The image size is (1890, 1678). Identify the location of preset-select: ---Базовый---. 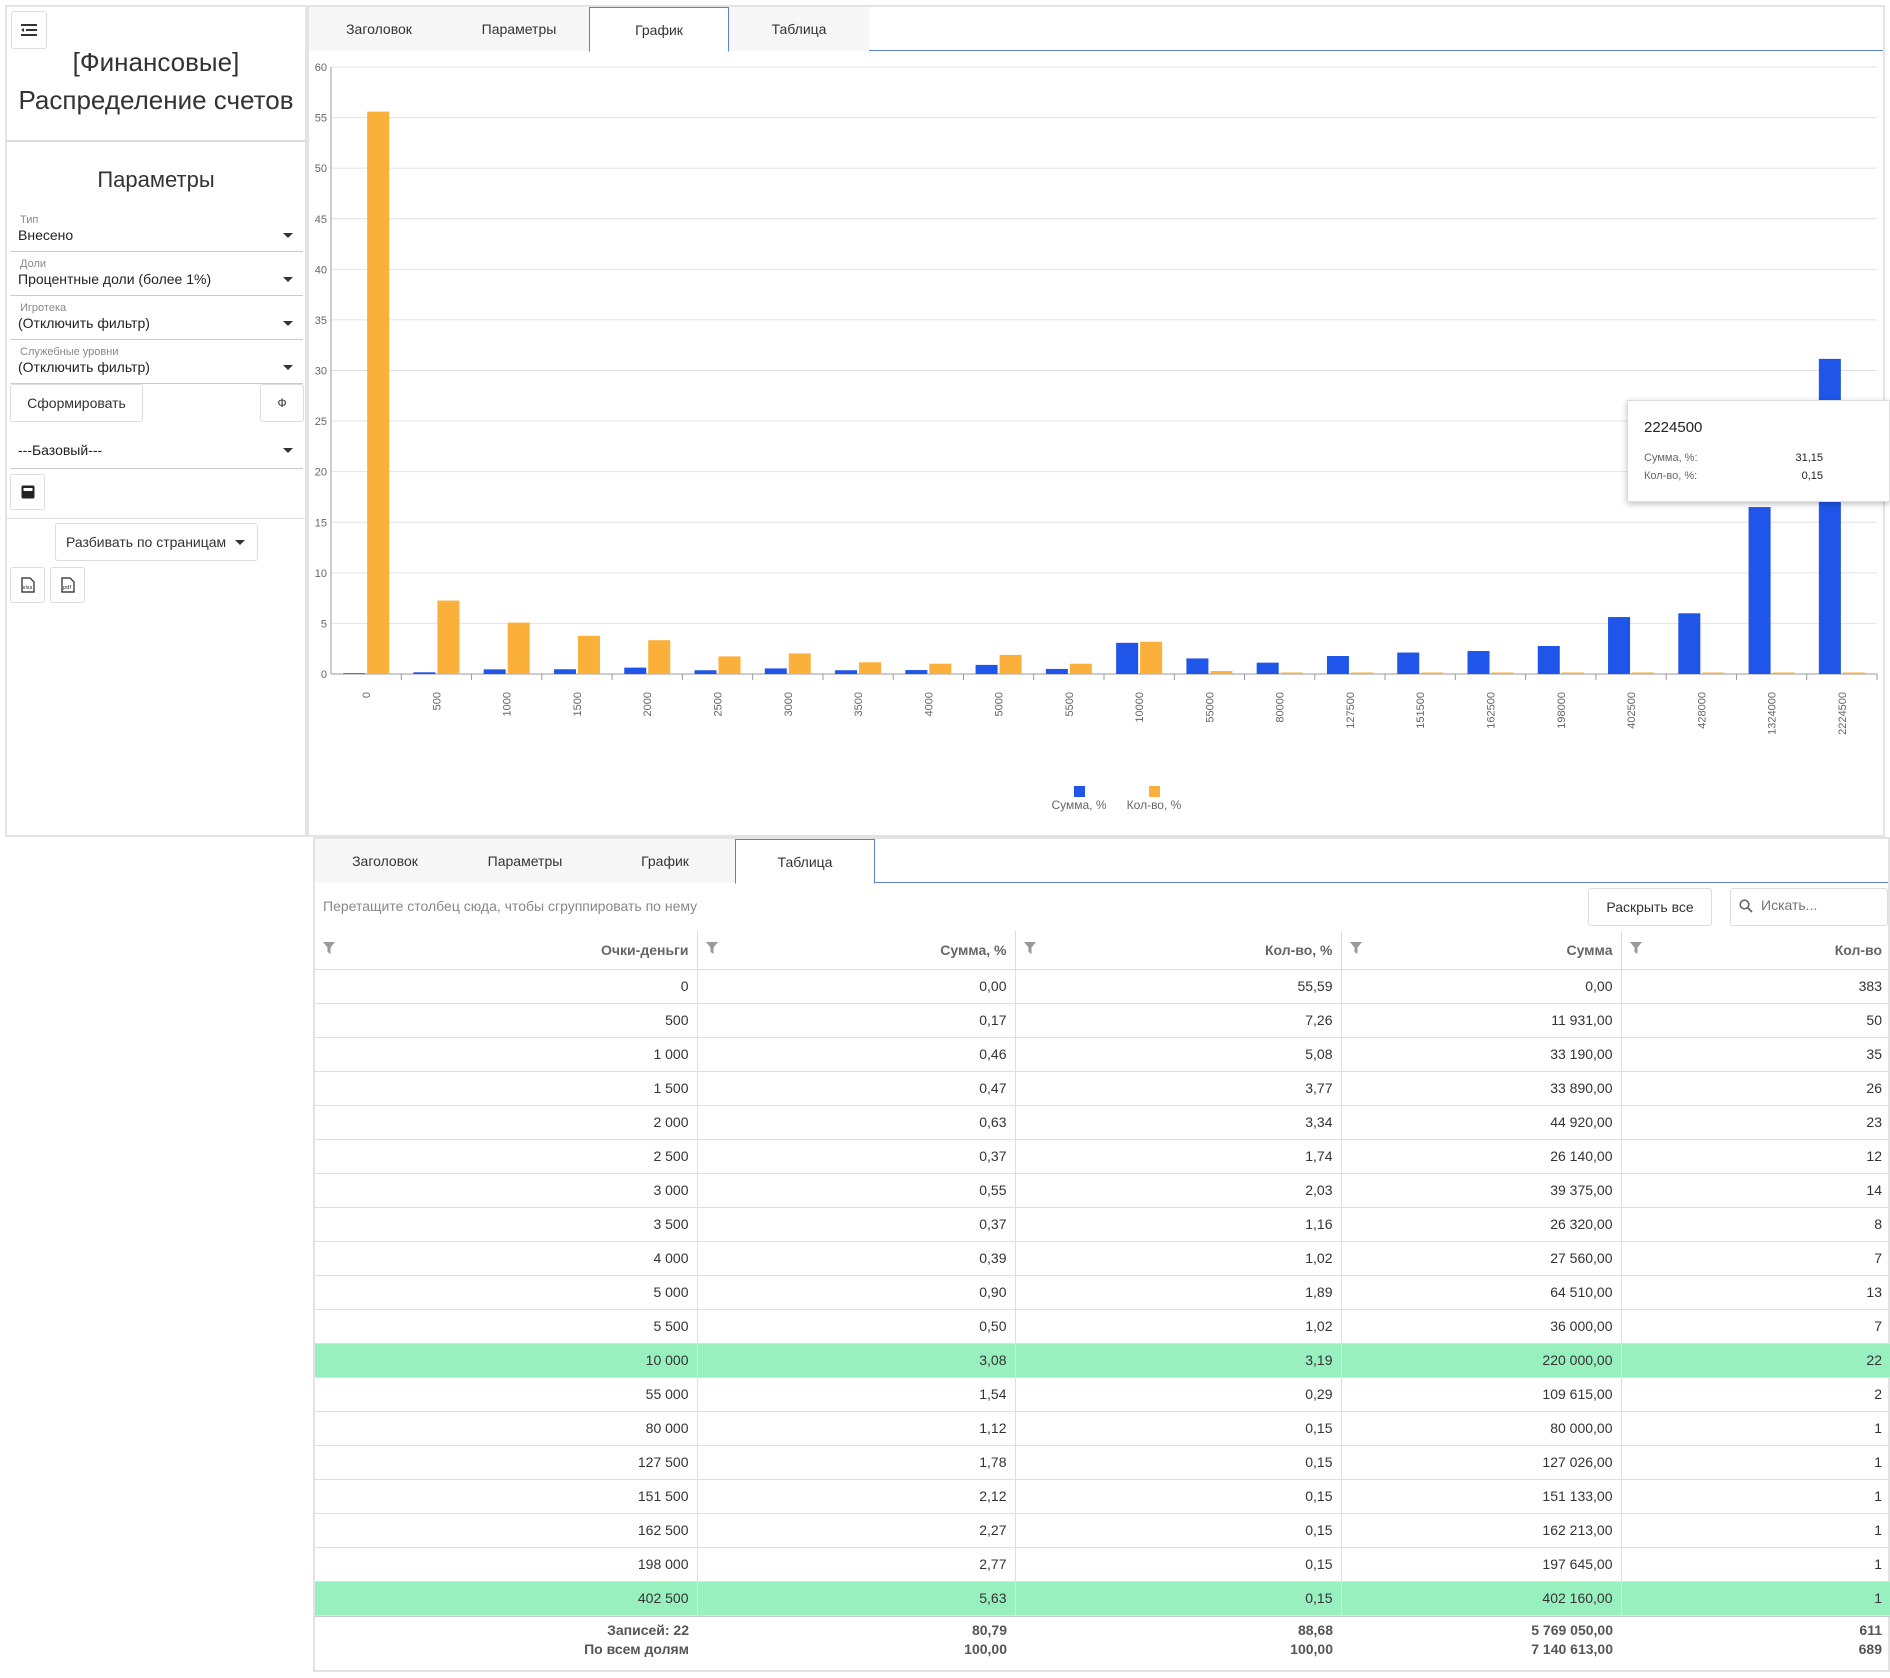
(156, 449).